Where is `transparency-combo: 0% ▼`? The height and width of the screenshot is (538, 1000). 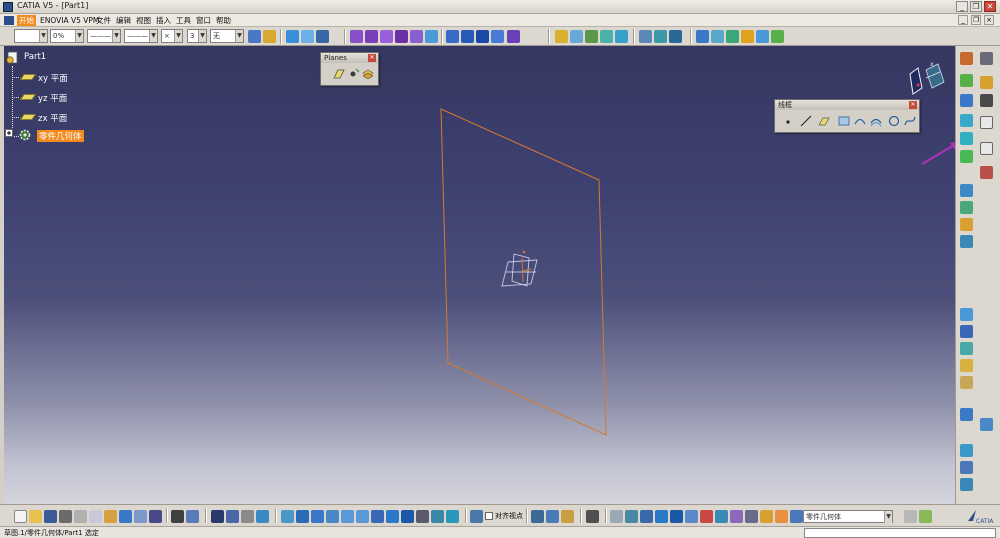
transparency-combo: 0% ▼ is located at coordinates (67, 36).